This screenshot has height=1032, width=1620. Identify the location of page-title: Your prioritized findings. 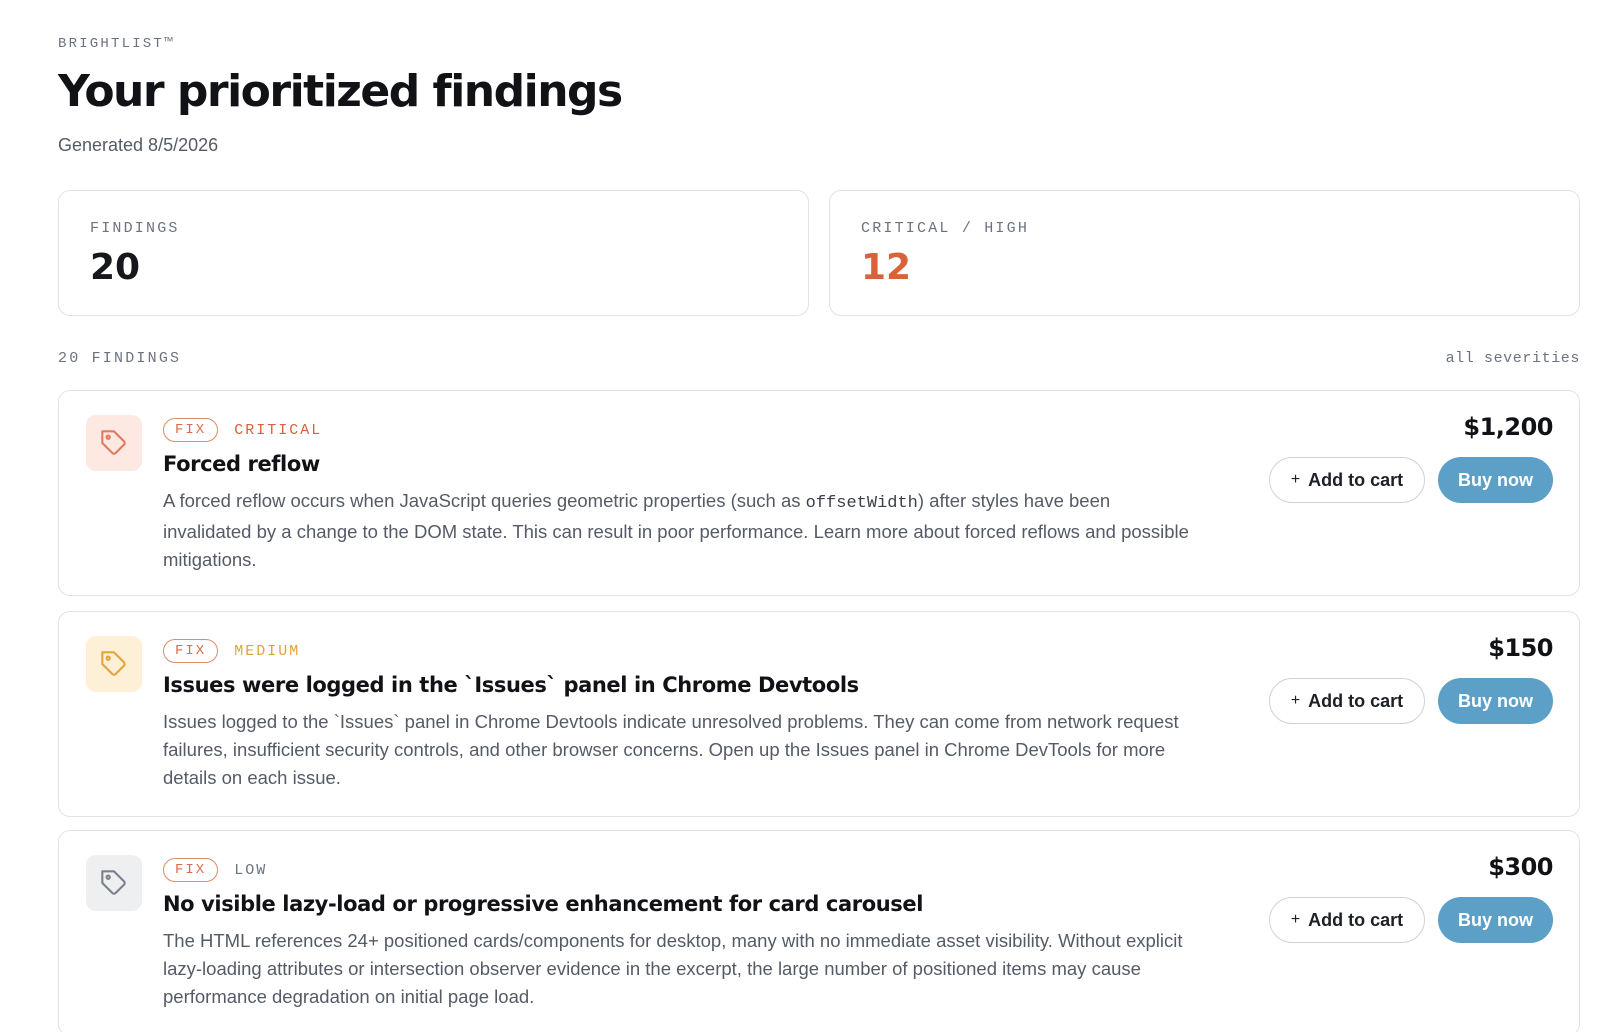
(340, 91).